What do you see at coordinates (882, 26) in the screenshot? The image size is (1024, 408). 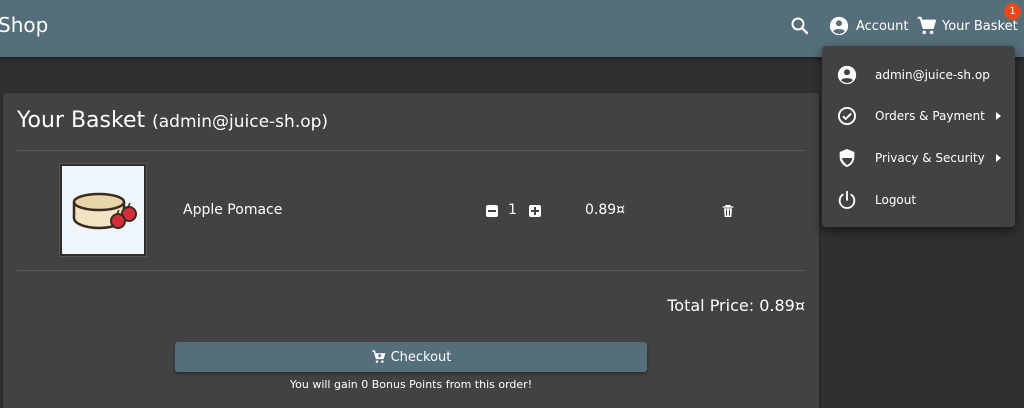 I see `account-label: Account` at bounding box center [882, 26].